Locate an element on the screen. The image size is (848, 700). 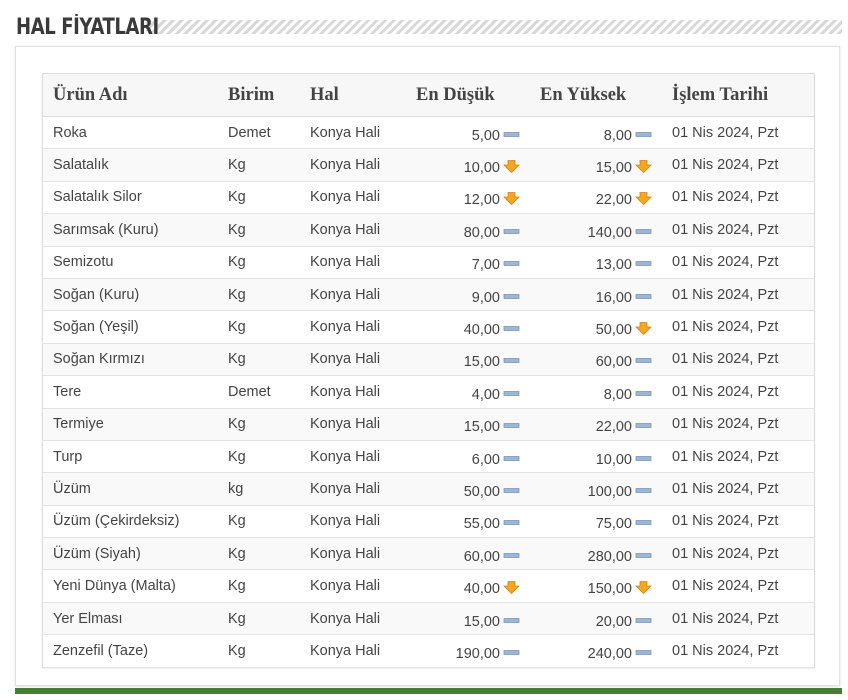
lowest-price-wrap: 5,00 is located at coordinates (496, 134).